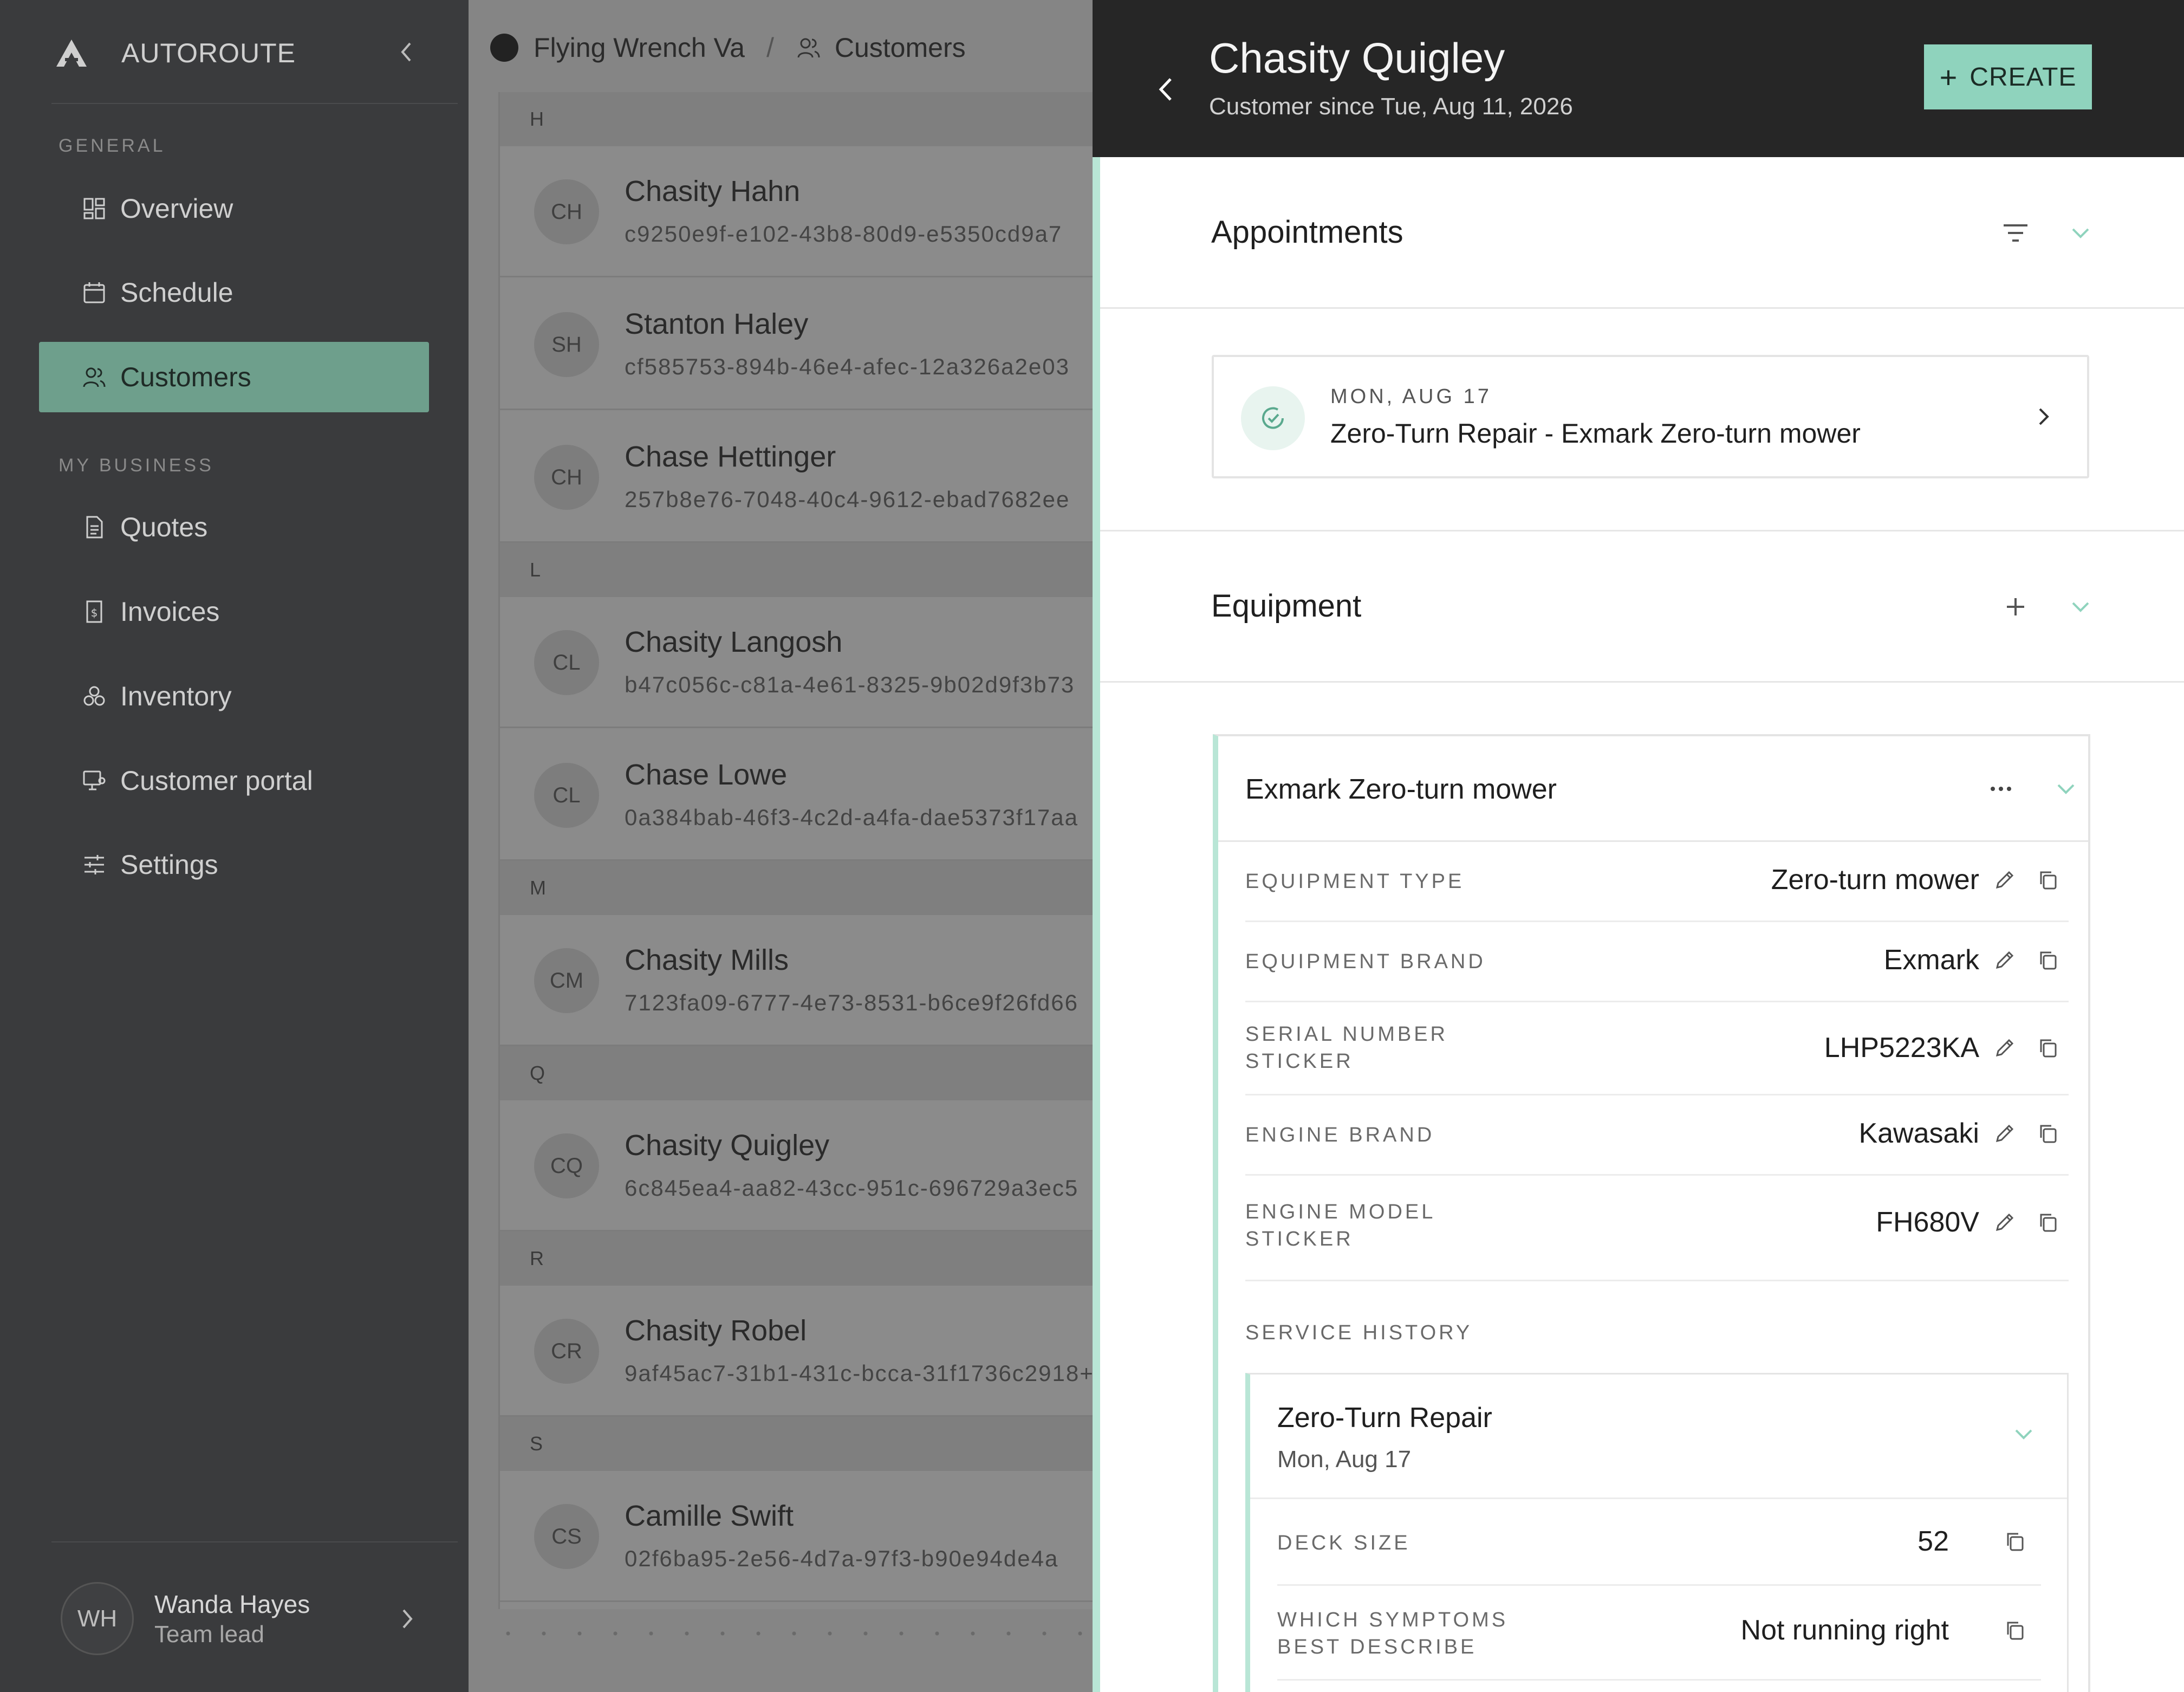  I want to click on field-label: EQUIPMENT BRAND, so click(1365, 961).